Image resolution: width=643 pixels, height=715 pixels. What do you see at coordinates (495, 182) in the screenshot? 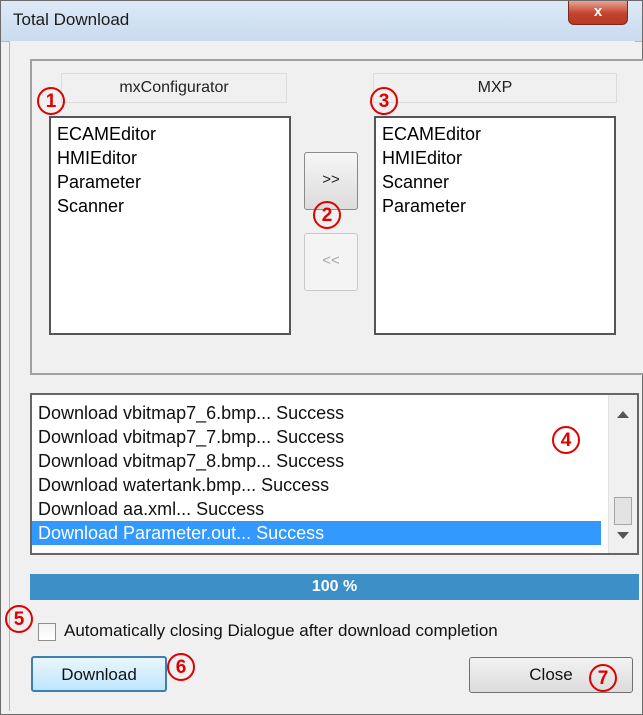
I see `target-list-item: Scanner` at bounding box center [495, 182].